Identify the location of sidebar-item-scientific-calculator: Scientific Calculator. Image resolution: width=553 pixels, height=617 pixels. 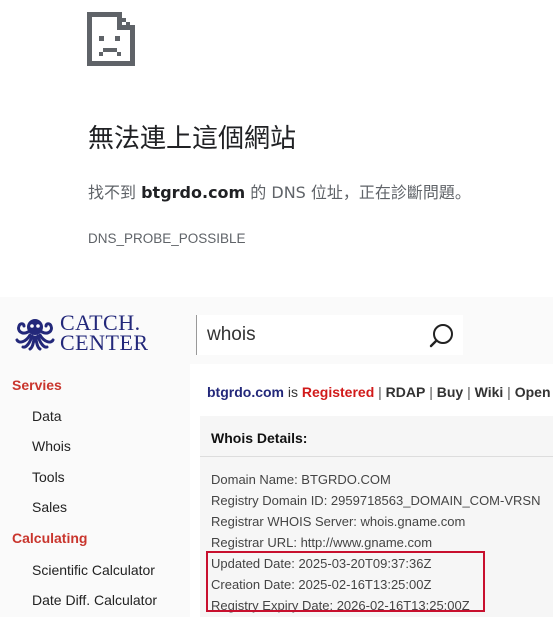
(93, 570).